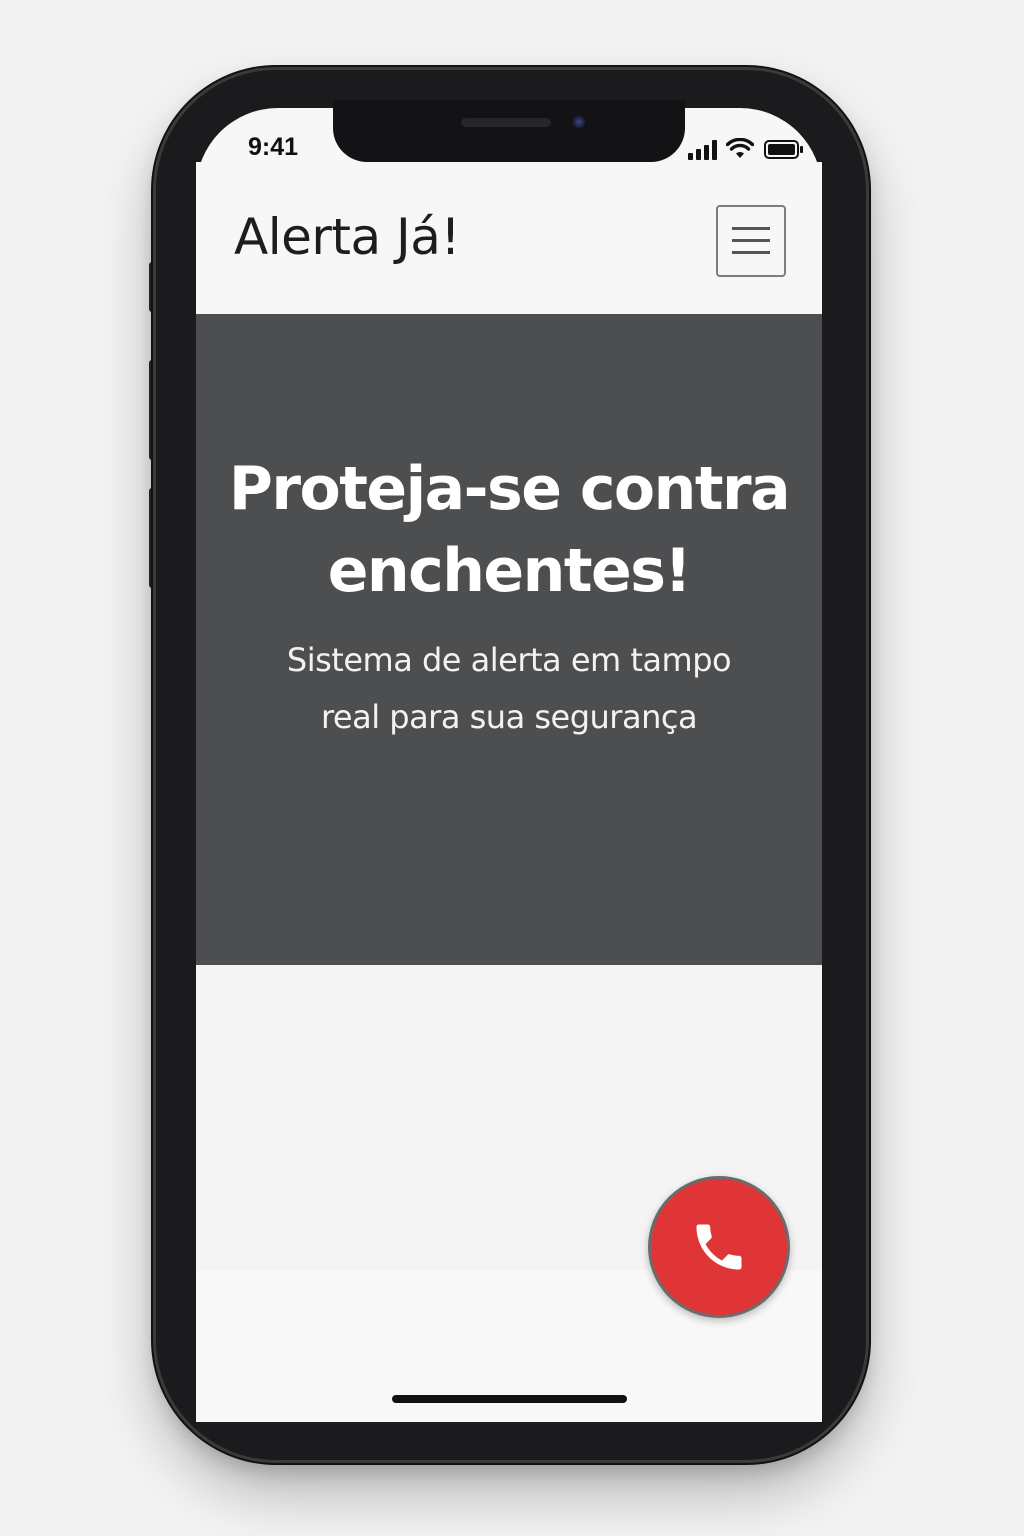 This screenshot has height=1536, width=1024. Describe the element at coordinates (702, 150) in the screenshot. I see `cellular-signal-icon` at that location.